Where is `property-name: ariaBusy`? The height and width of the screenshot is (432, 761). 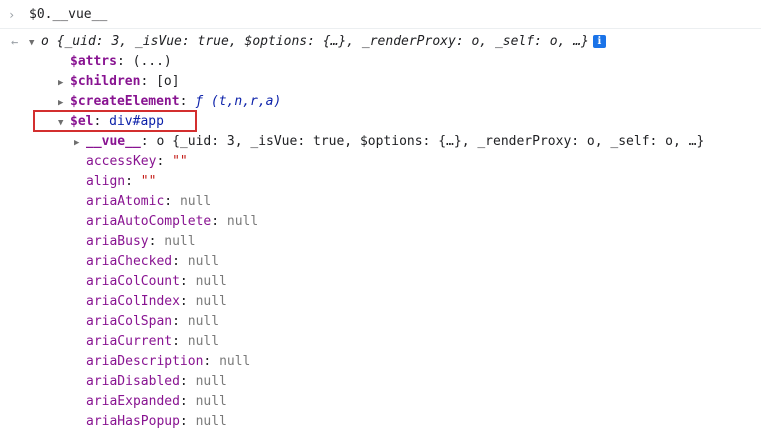
property-name: ariaBusy is located at coordinates (117, 241).